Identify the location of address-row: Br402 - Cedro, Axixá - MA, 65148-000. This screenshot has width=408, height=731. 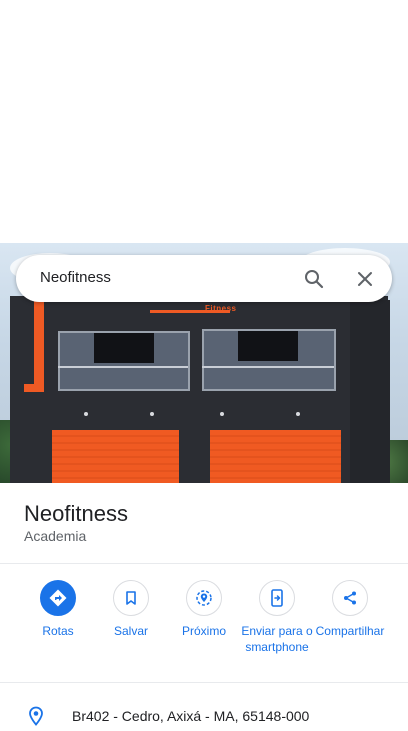
(204, 712).